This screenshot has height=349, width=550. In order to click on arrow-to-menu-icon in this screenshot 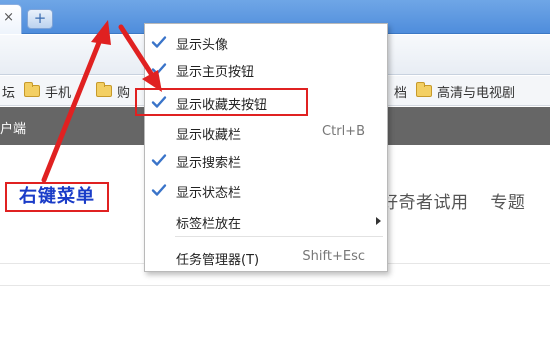, I will do `click(76, 101)`.